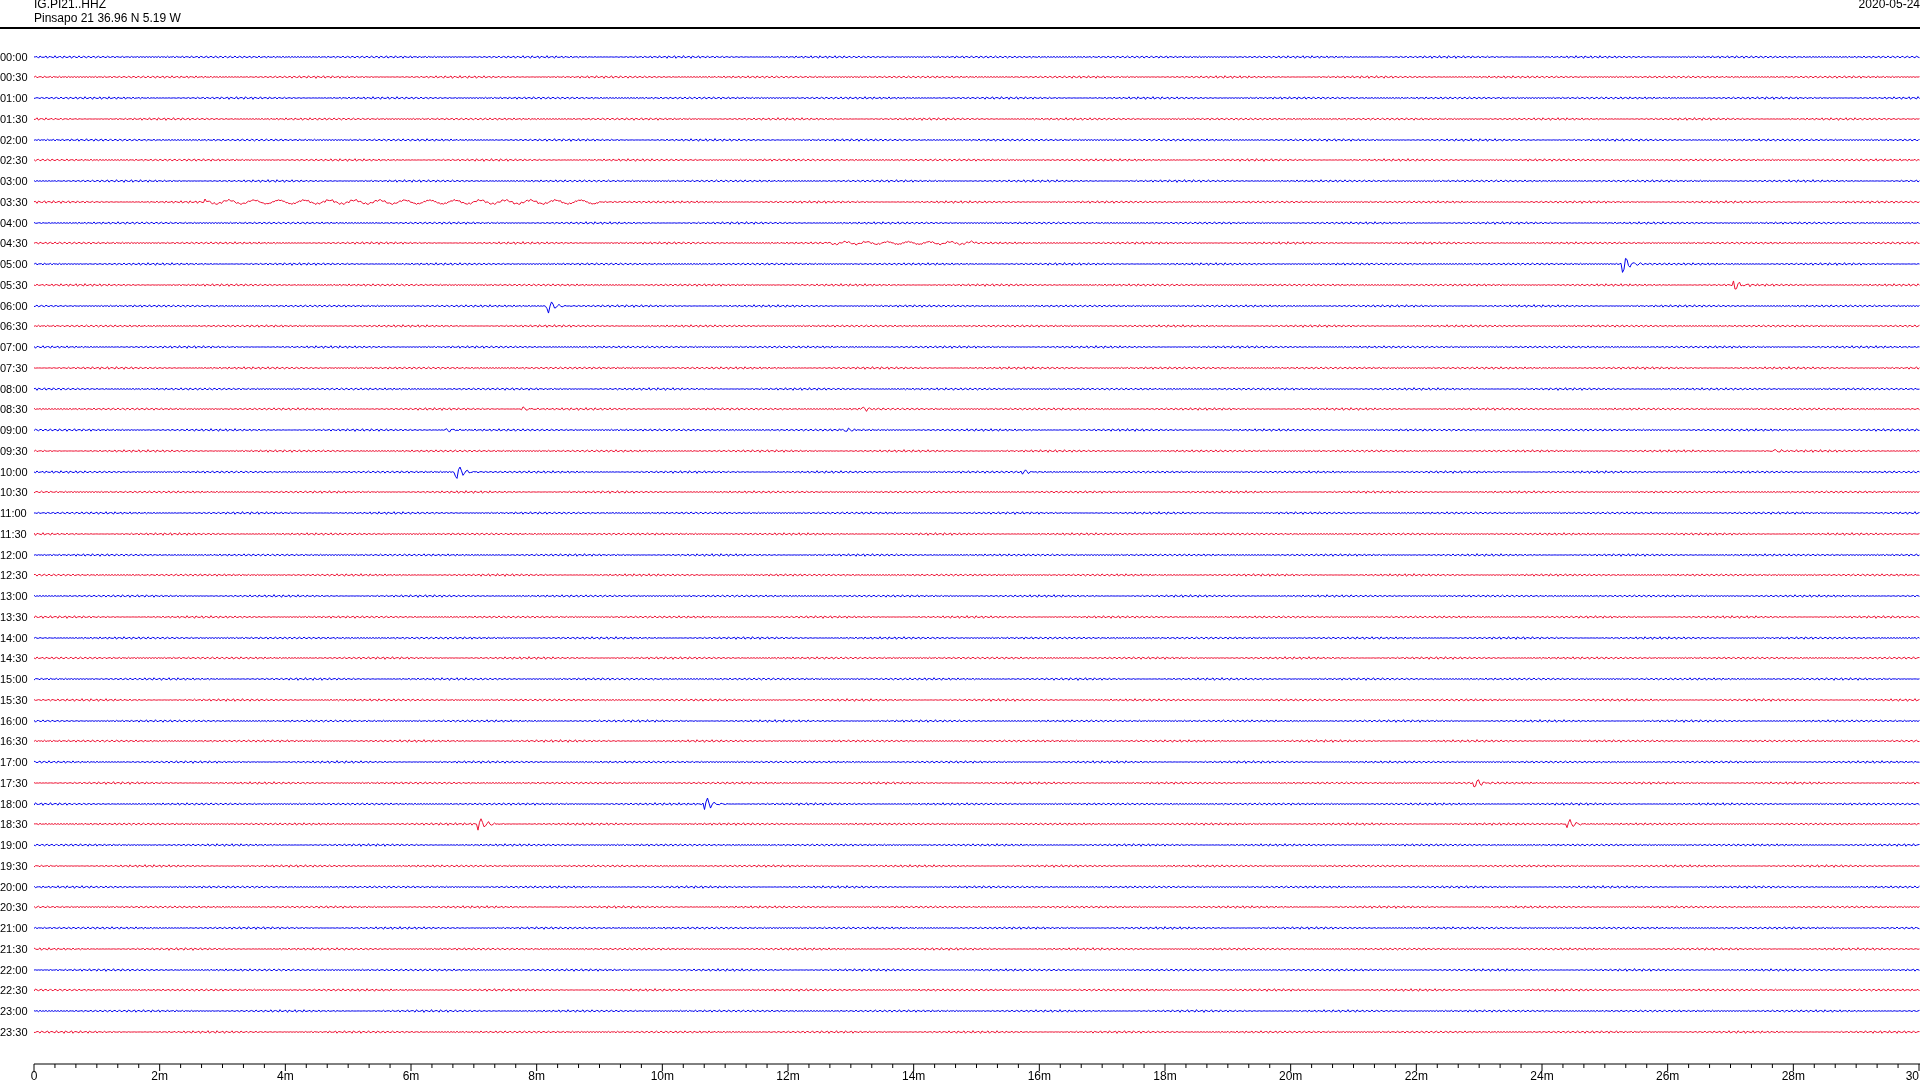  I want to click on time-label: 08:30, so click(14, 409).